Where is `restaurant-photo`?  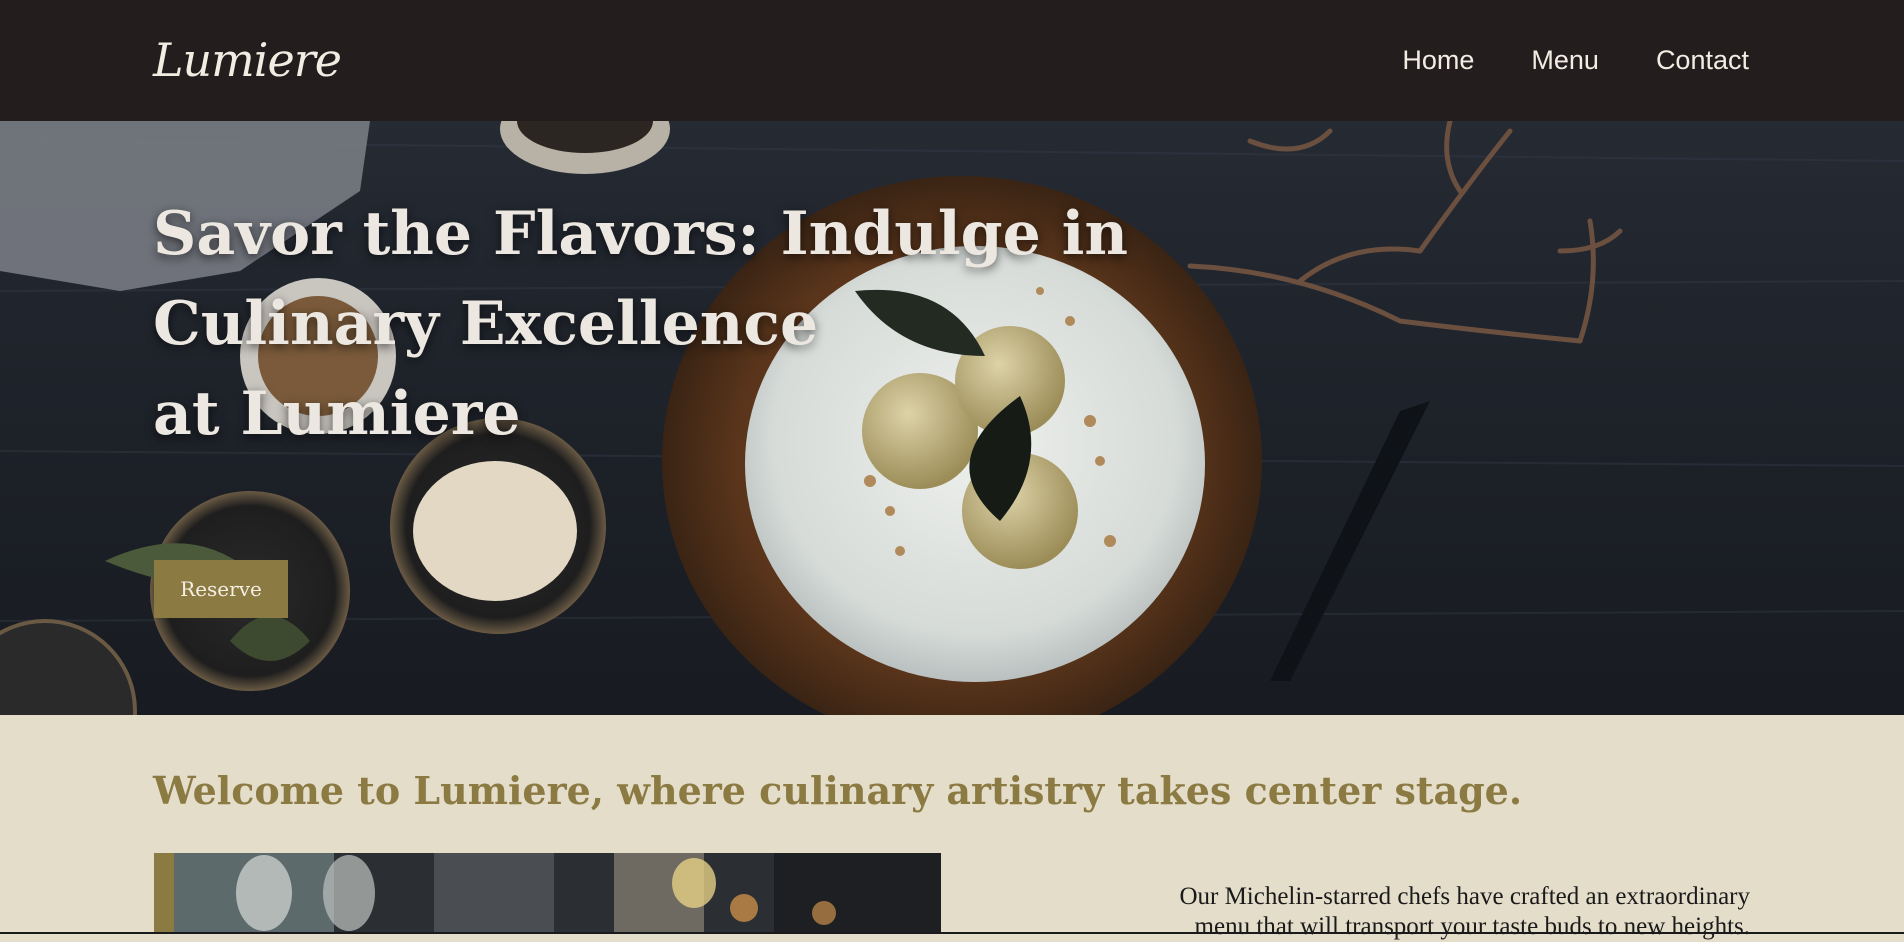
restaurant-photo is located at coordinates (547, 893).